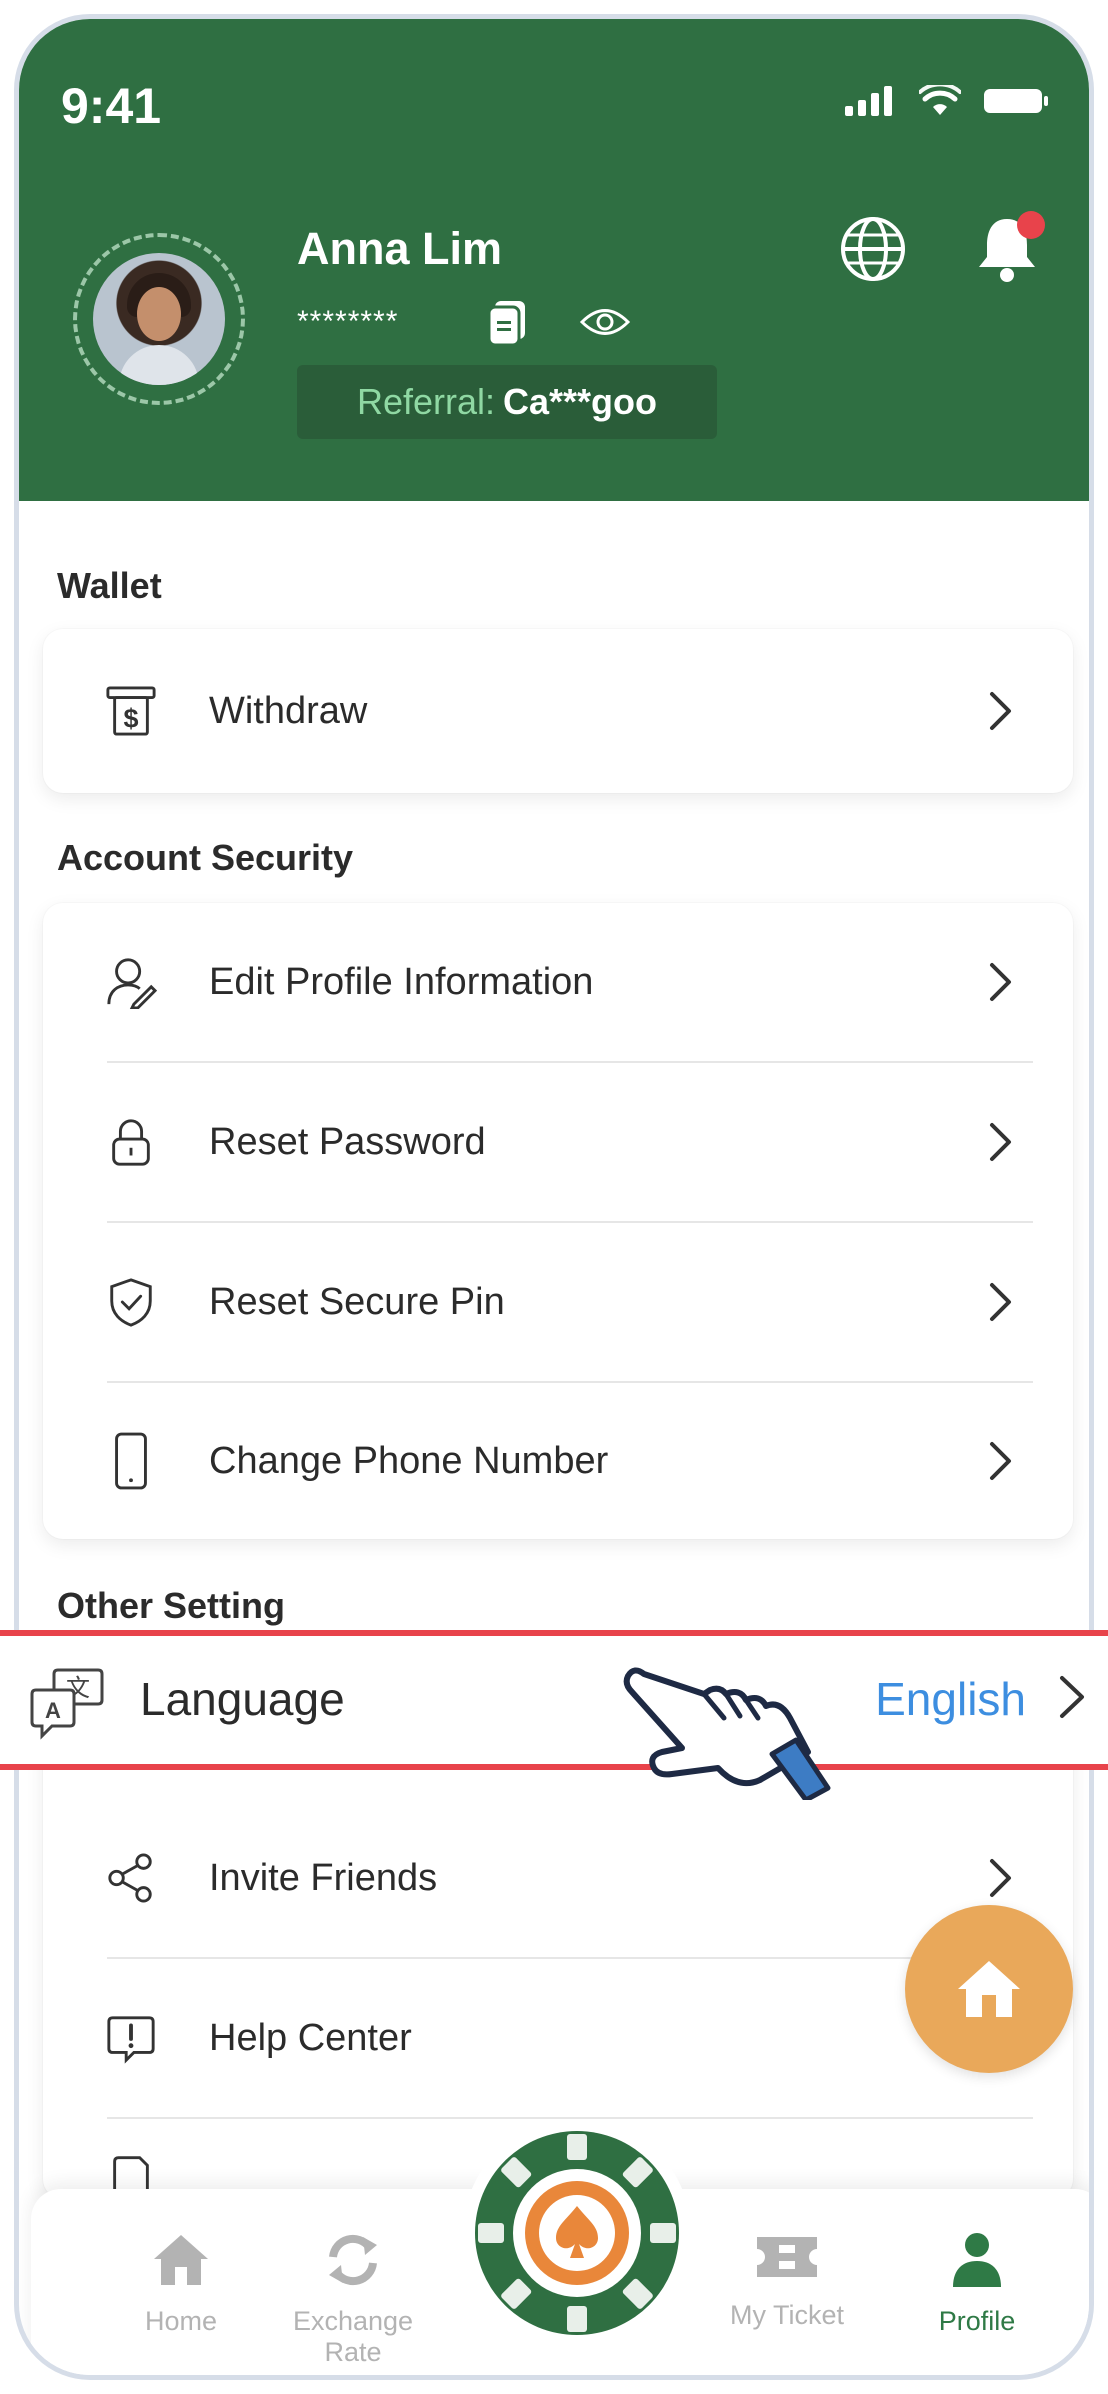  Describe the element at coordinates (67, 1704) in the screenshot. I see `translate-icon: 文 A` at that location.